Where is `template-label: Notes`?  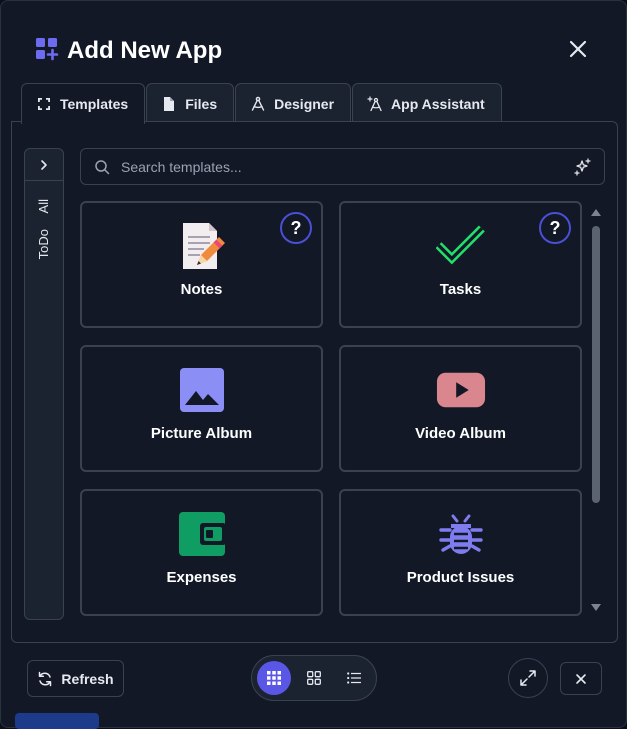
template-label: Notes is located at coordinates (201, 289).